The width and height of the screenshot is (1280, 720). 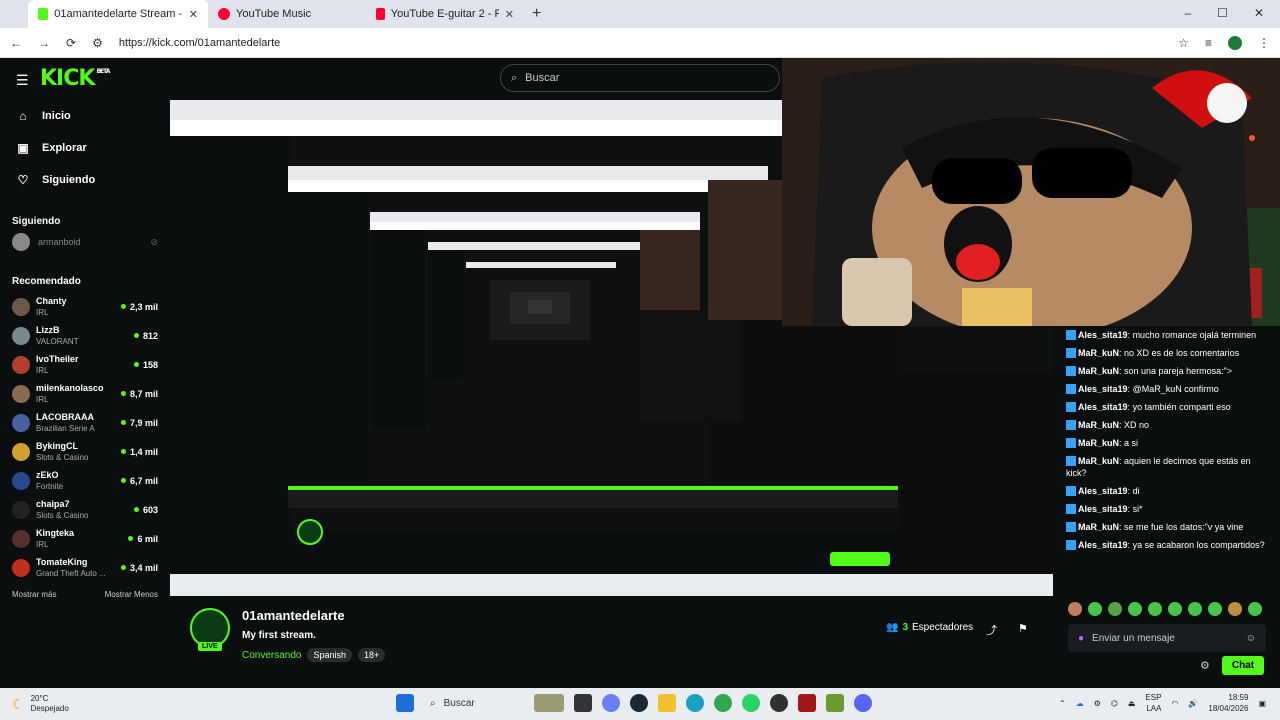 What do you see at coordinates (85, 451) in the screenshot?
I see `recommended-item: BykingCL Slots & Casino 1,4 mil` at bounding box center [85, 451].